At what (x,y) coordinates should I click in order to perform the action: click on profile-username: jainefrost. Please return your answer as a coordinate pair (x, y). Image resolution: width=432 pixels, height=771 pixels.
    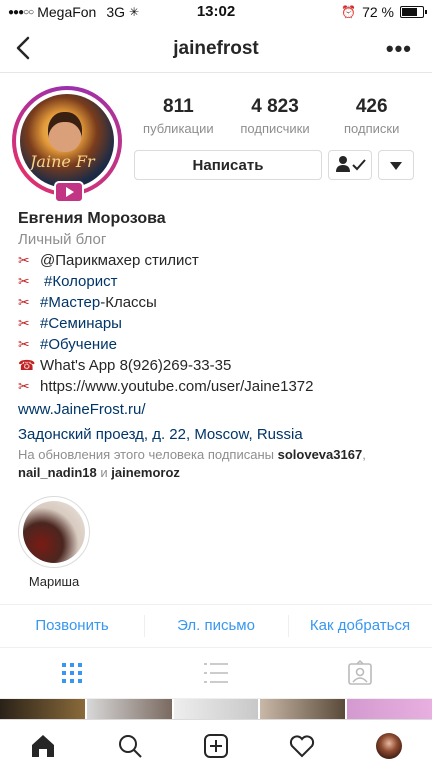
    Looking at the image, I should click on (216, 48).